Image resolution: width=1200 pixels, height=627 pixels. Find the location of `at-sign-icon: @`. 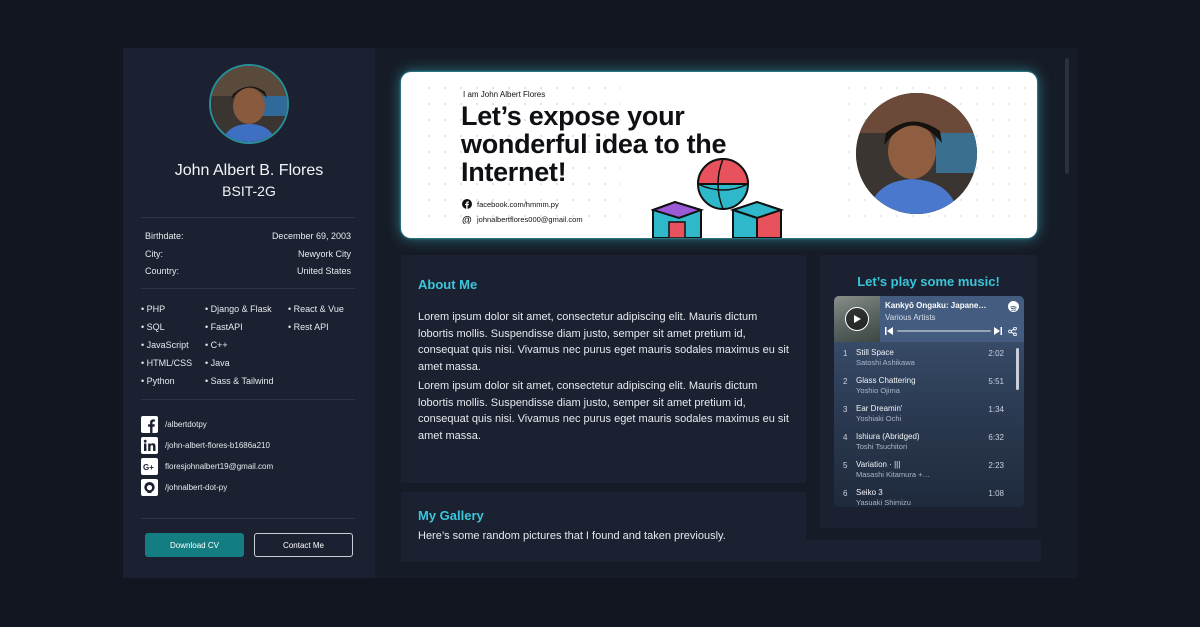

at-sign-icon: @ is located at coordinates (467, 219).